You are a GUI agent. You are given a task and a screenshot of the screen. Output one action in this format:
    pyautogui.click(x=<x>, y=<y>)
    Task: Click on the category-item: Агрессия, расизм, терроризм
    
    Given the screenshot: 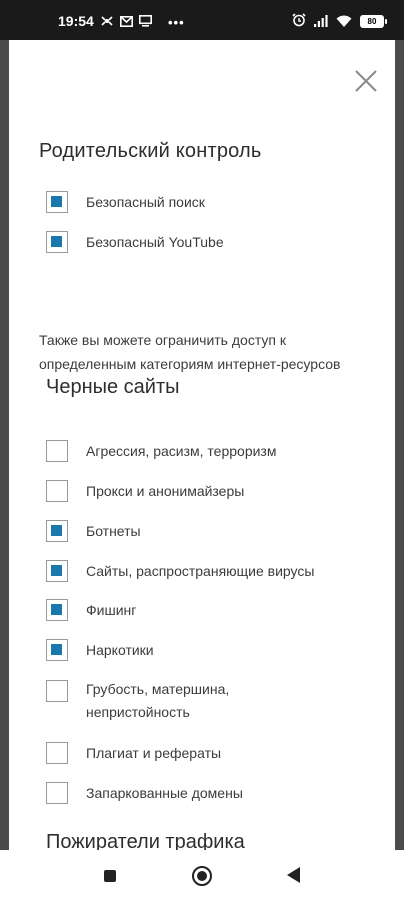 What is the action you would take?
    pyautogui.click(x=161, y=451)
    